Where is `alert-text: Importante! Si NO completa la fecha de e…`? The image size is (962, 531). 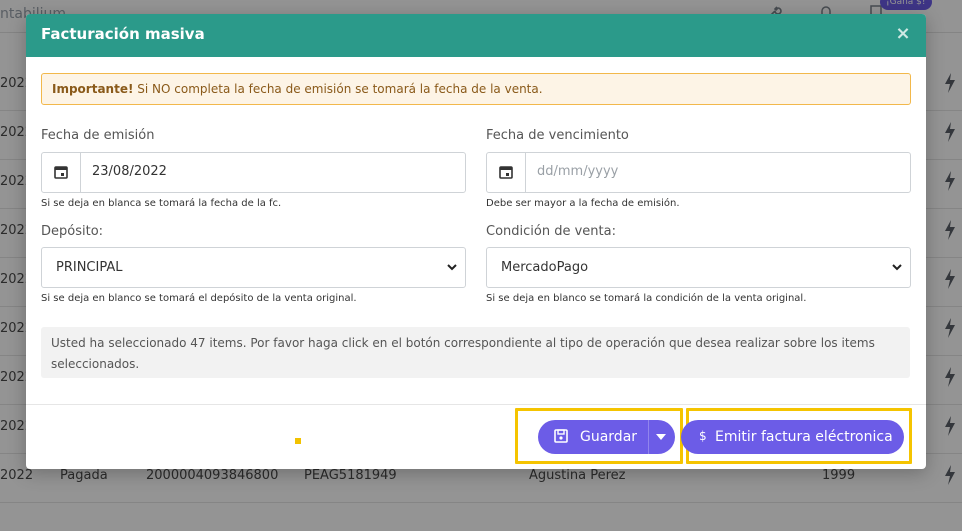 alert-text: Importante! Si NO completa la fecha de e… is located at coordinates (297, 89).